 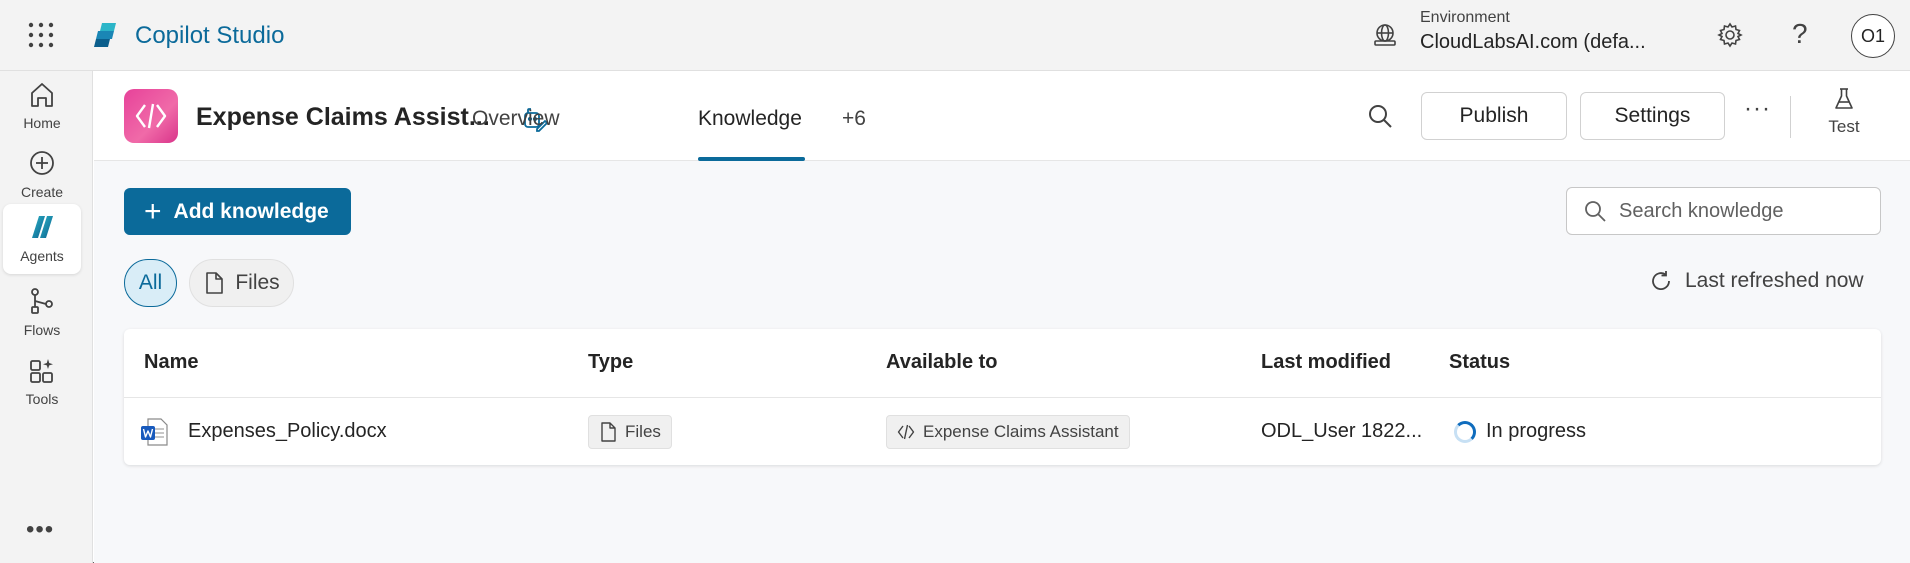 I want to click on tools-icon, so click(x=41, y=371).